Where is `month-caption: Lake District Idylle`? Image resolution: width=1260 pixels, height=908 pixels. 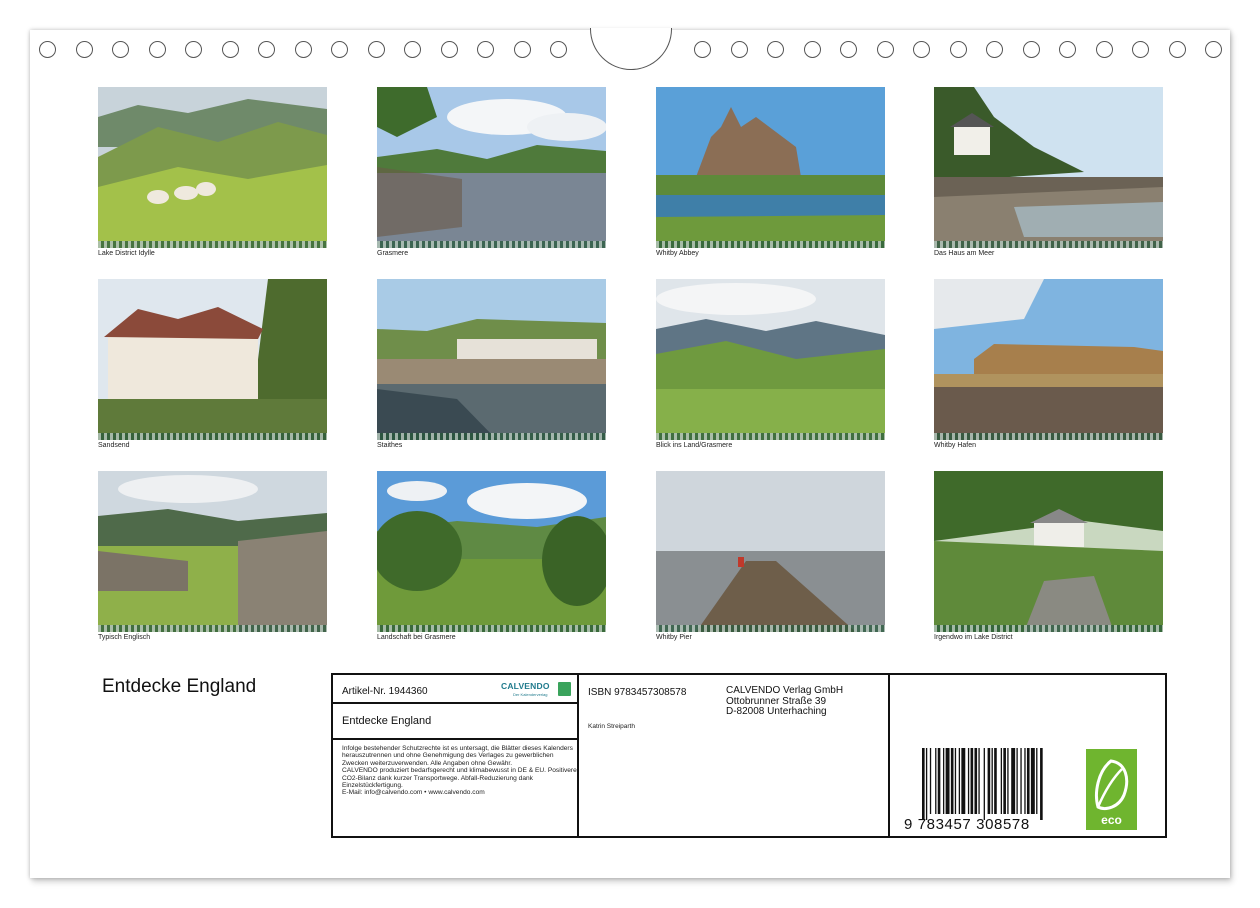 month-caption: Lake District Idylle is located at coordinates (126, 253).